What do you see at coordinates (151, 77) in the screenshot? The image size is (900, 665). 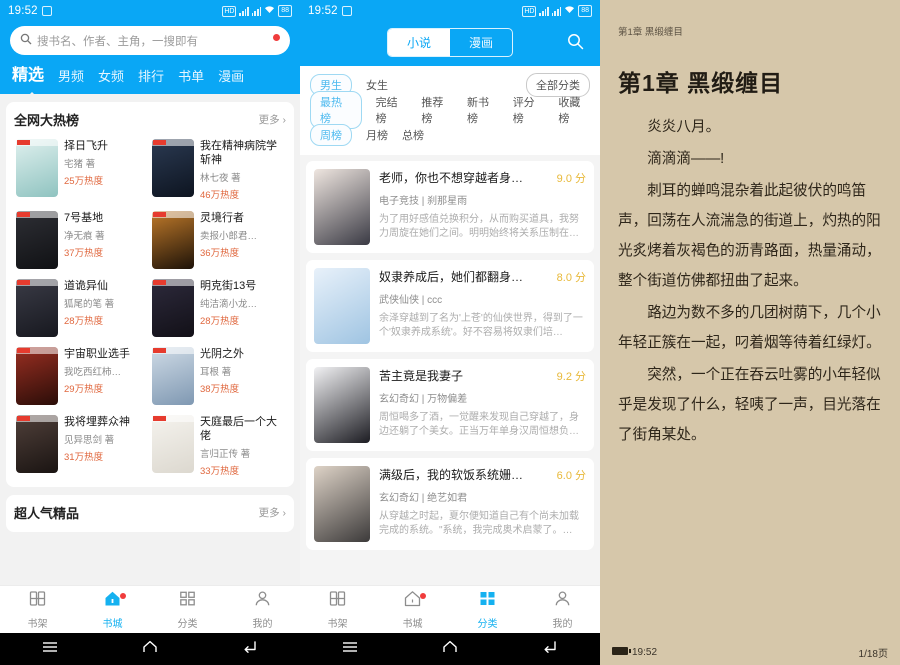 I see `nav-tab-ranking: 排行` at bounding box center [151, 77].